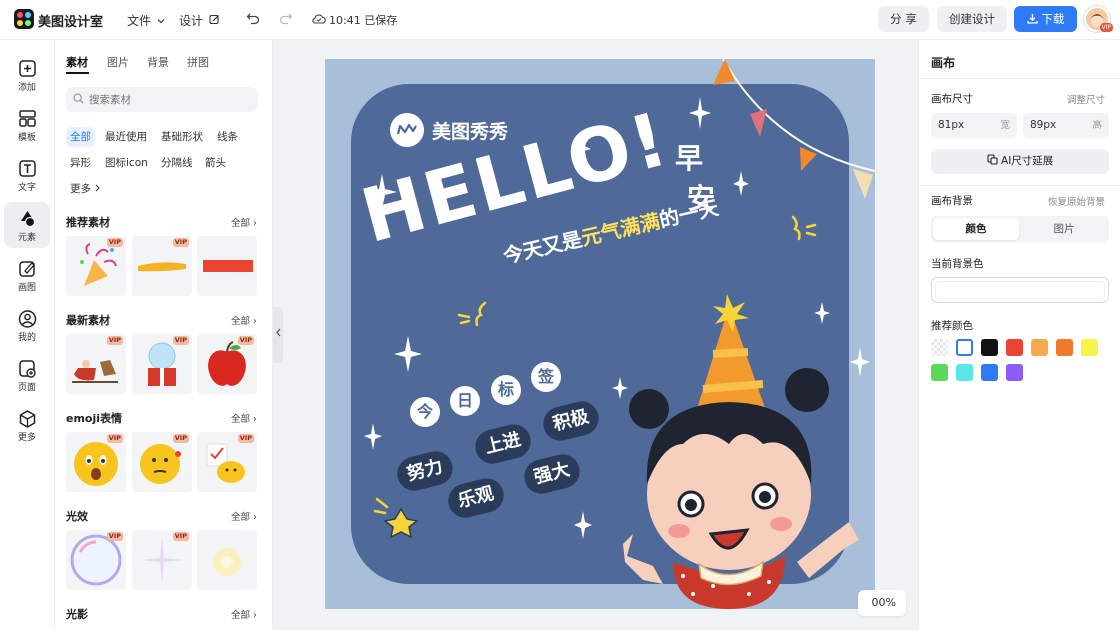 This screenshot has height=630, width=1120. What do you see at coordinates (27, 275) in the screenshot?
I see `rail-item-draw: 画图` at bounding box center [27, 275].